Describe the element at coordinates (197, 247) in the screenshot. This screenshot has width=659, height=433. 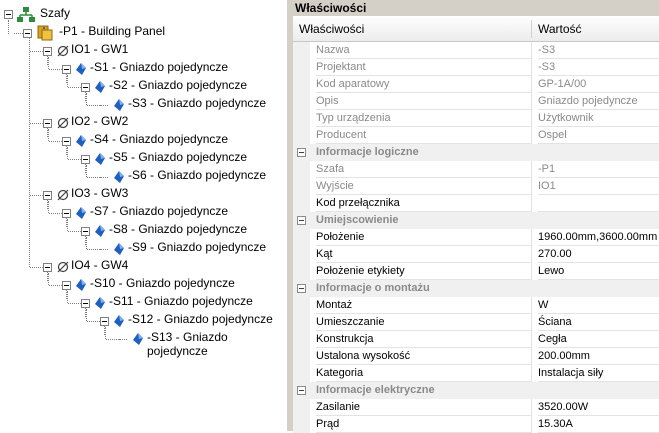
I see `tree-node-s9: -S9 - Gniazdo pojedyncze` at that location.